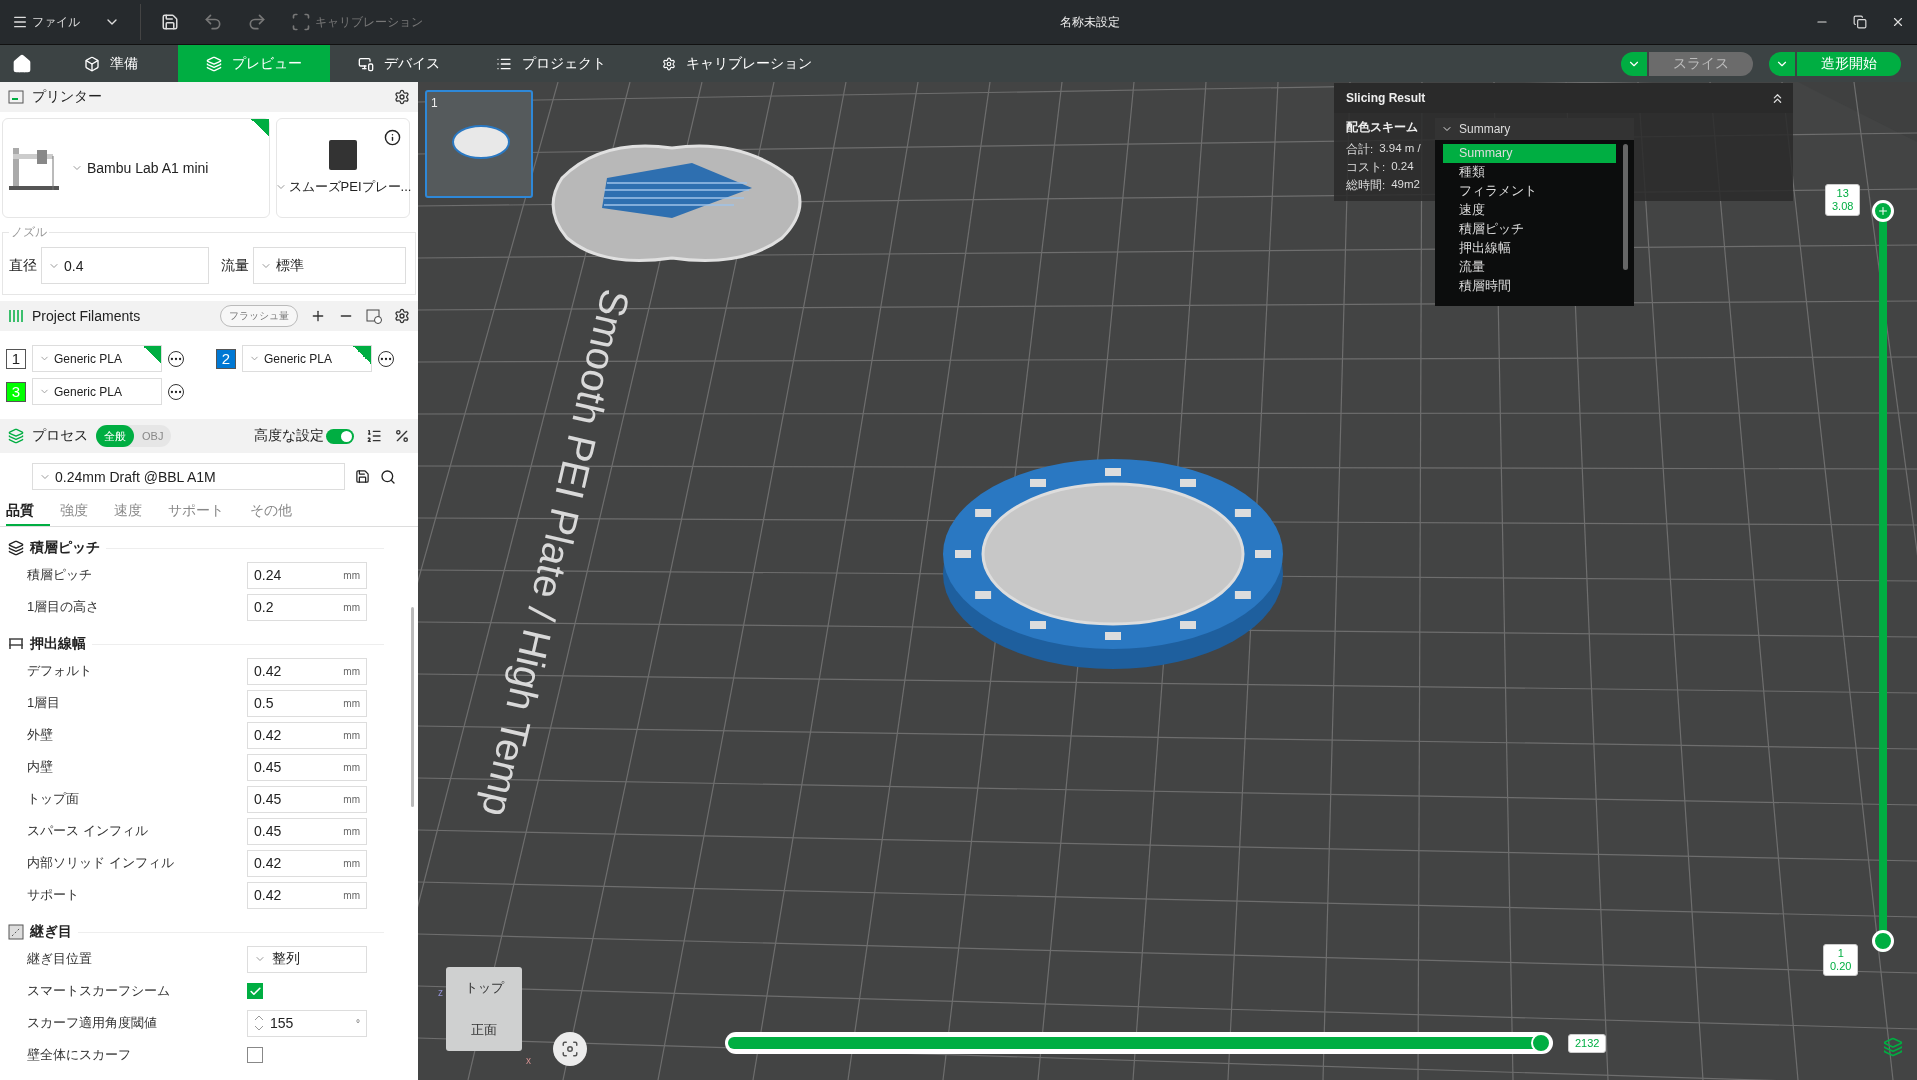 This screenshot has width=1917, height=1080. I want to click on advanced-switch, so click(340, 436).